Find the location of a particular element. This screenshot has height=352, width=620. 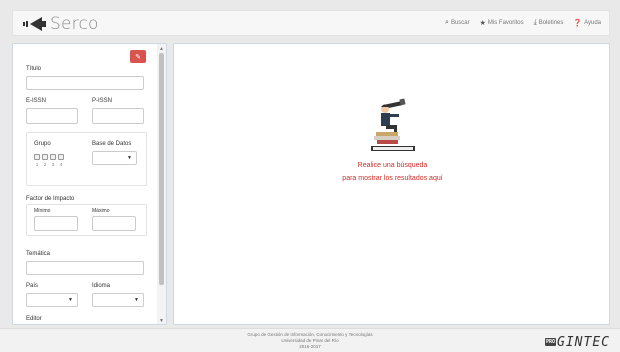

titulo-label: Título is located at coordinates (34, 69).